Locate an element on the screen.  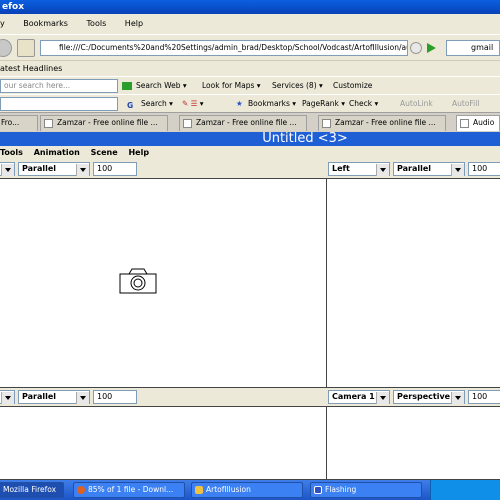
home-icon is located at coordinates (26, 48).